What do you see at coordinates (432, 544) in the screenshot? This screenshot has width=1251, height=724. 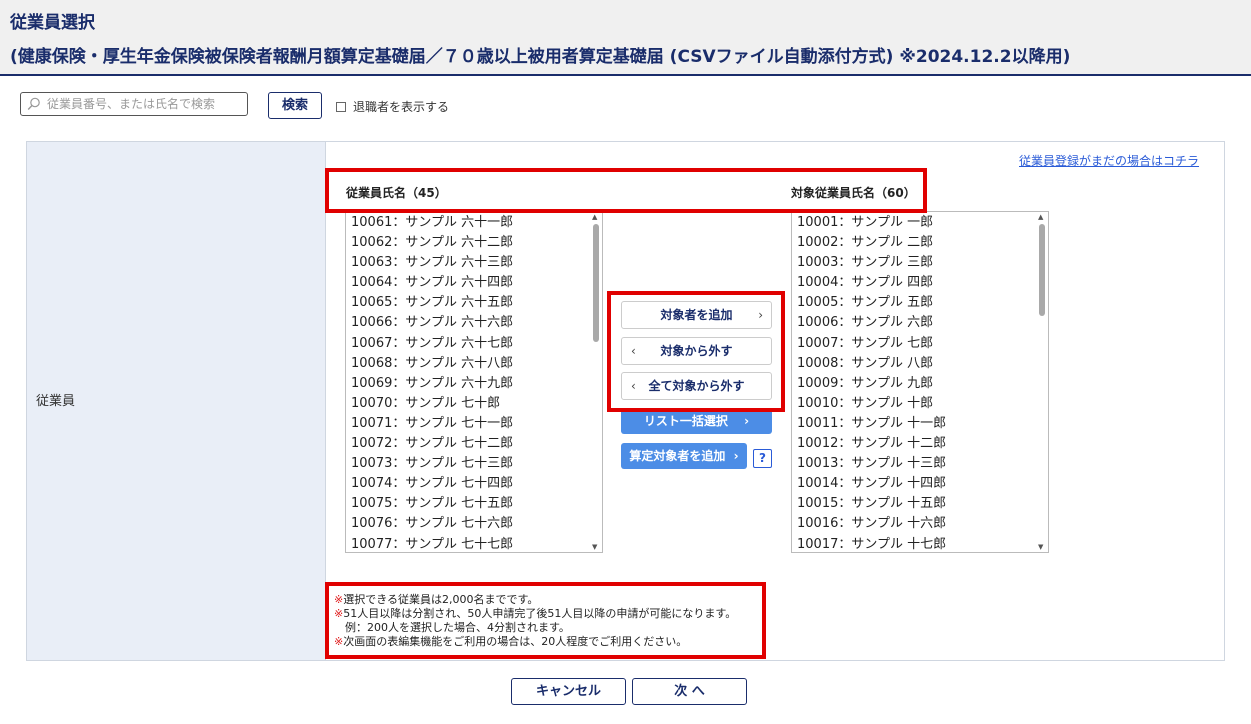 I see `list-item: 10077：サンプル 七十七郎` at bounding box center [432, 544].